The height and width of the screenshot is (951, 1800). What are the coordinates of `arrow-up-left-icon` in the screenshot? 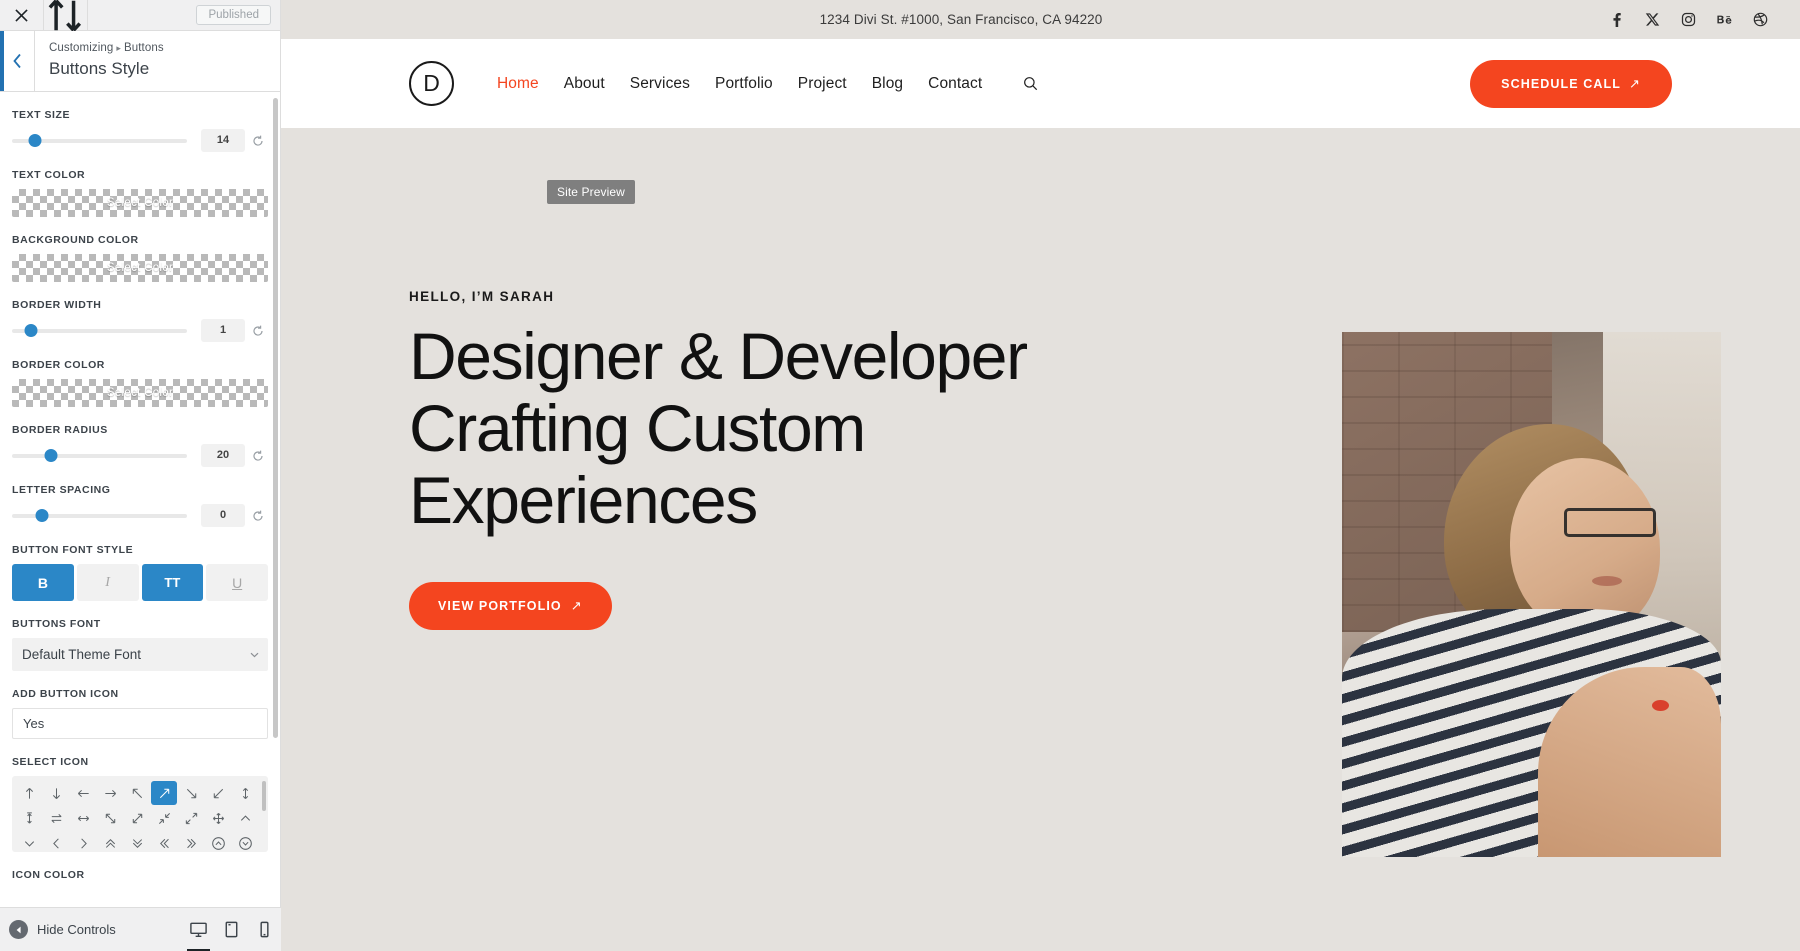 It's located at (137, 793).